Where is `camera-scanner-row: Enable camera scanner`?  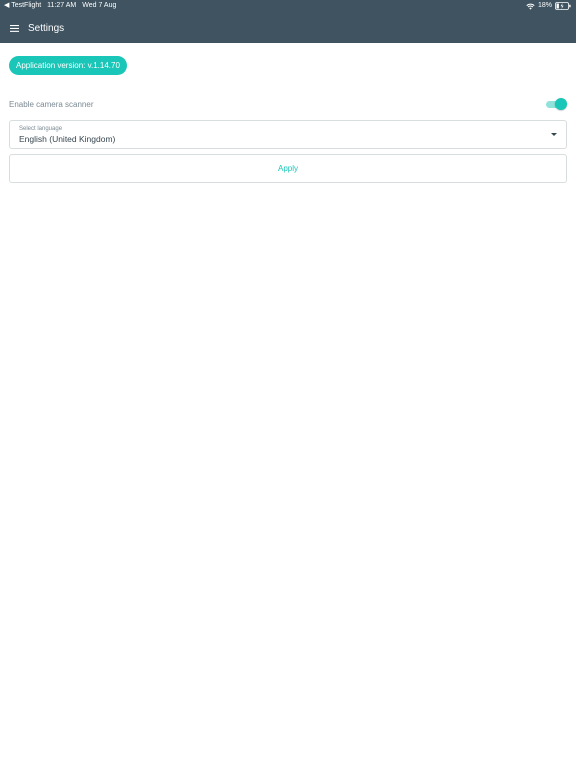
camera-scanner-row: Enable camera scanner is located at coordinates (288, 104).